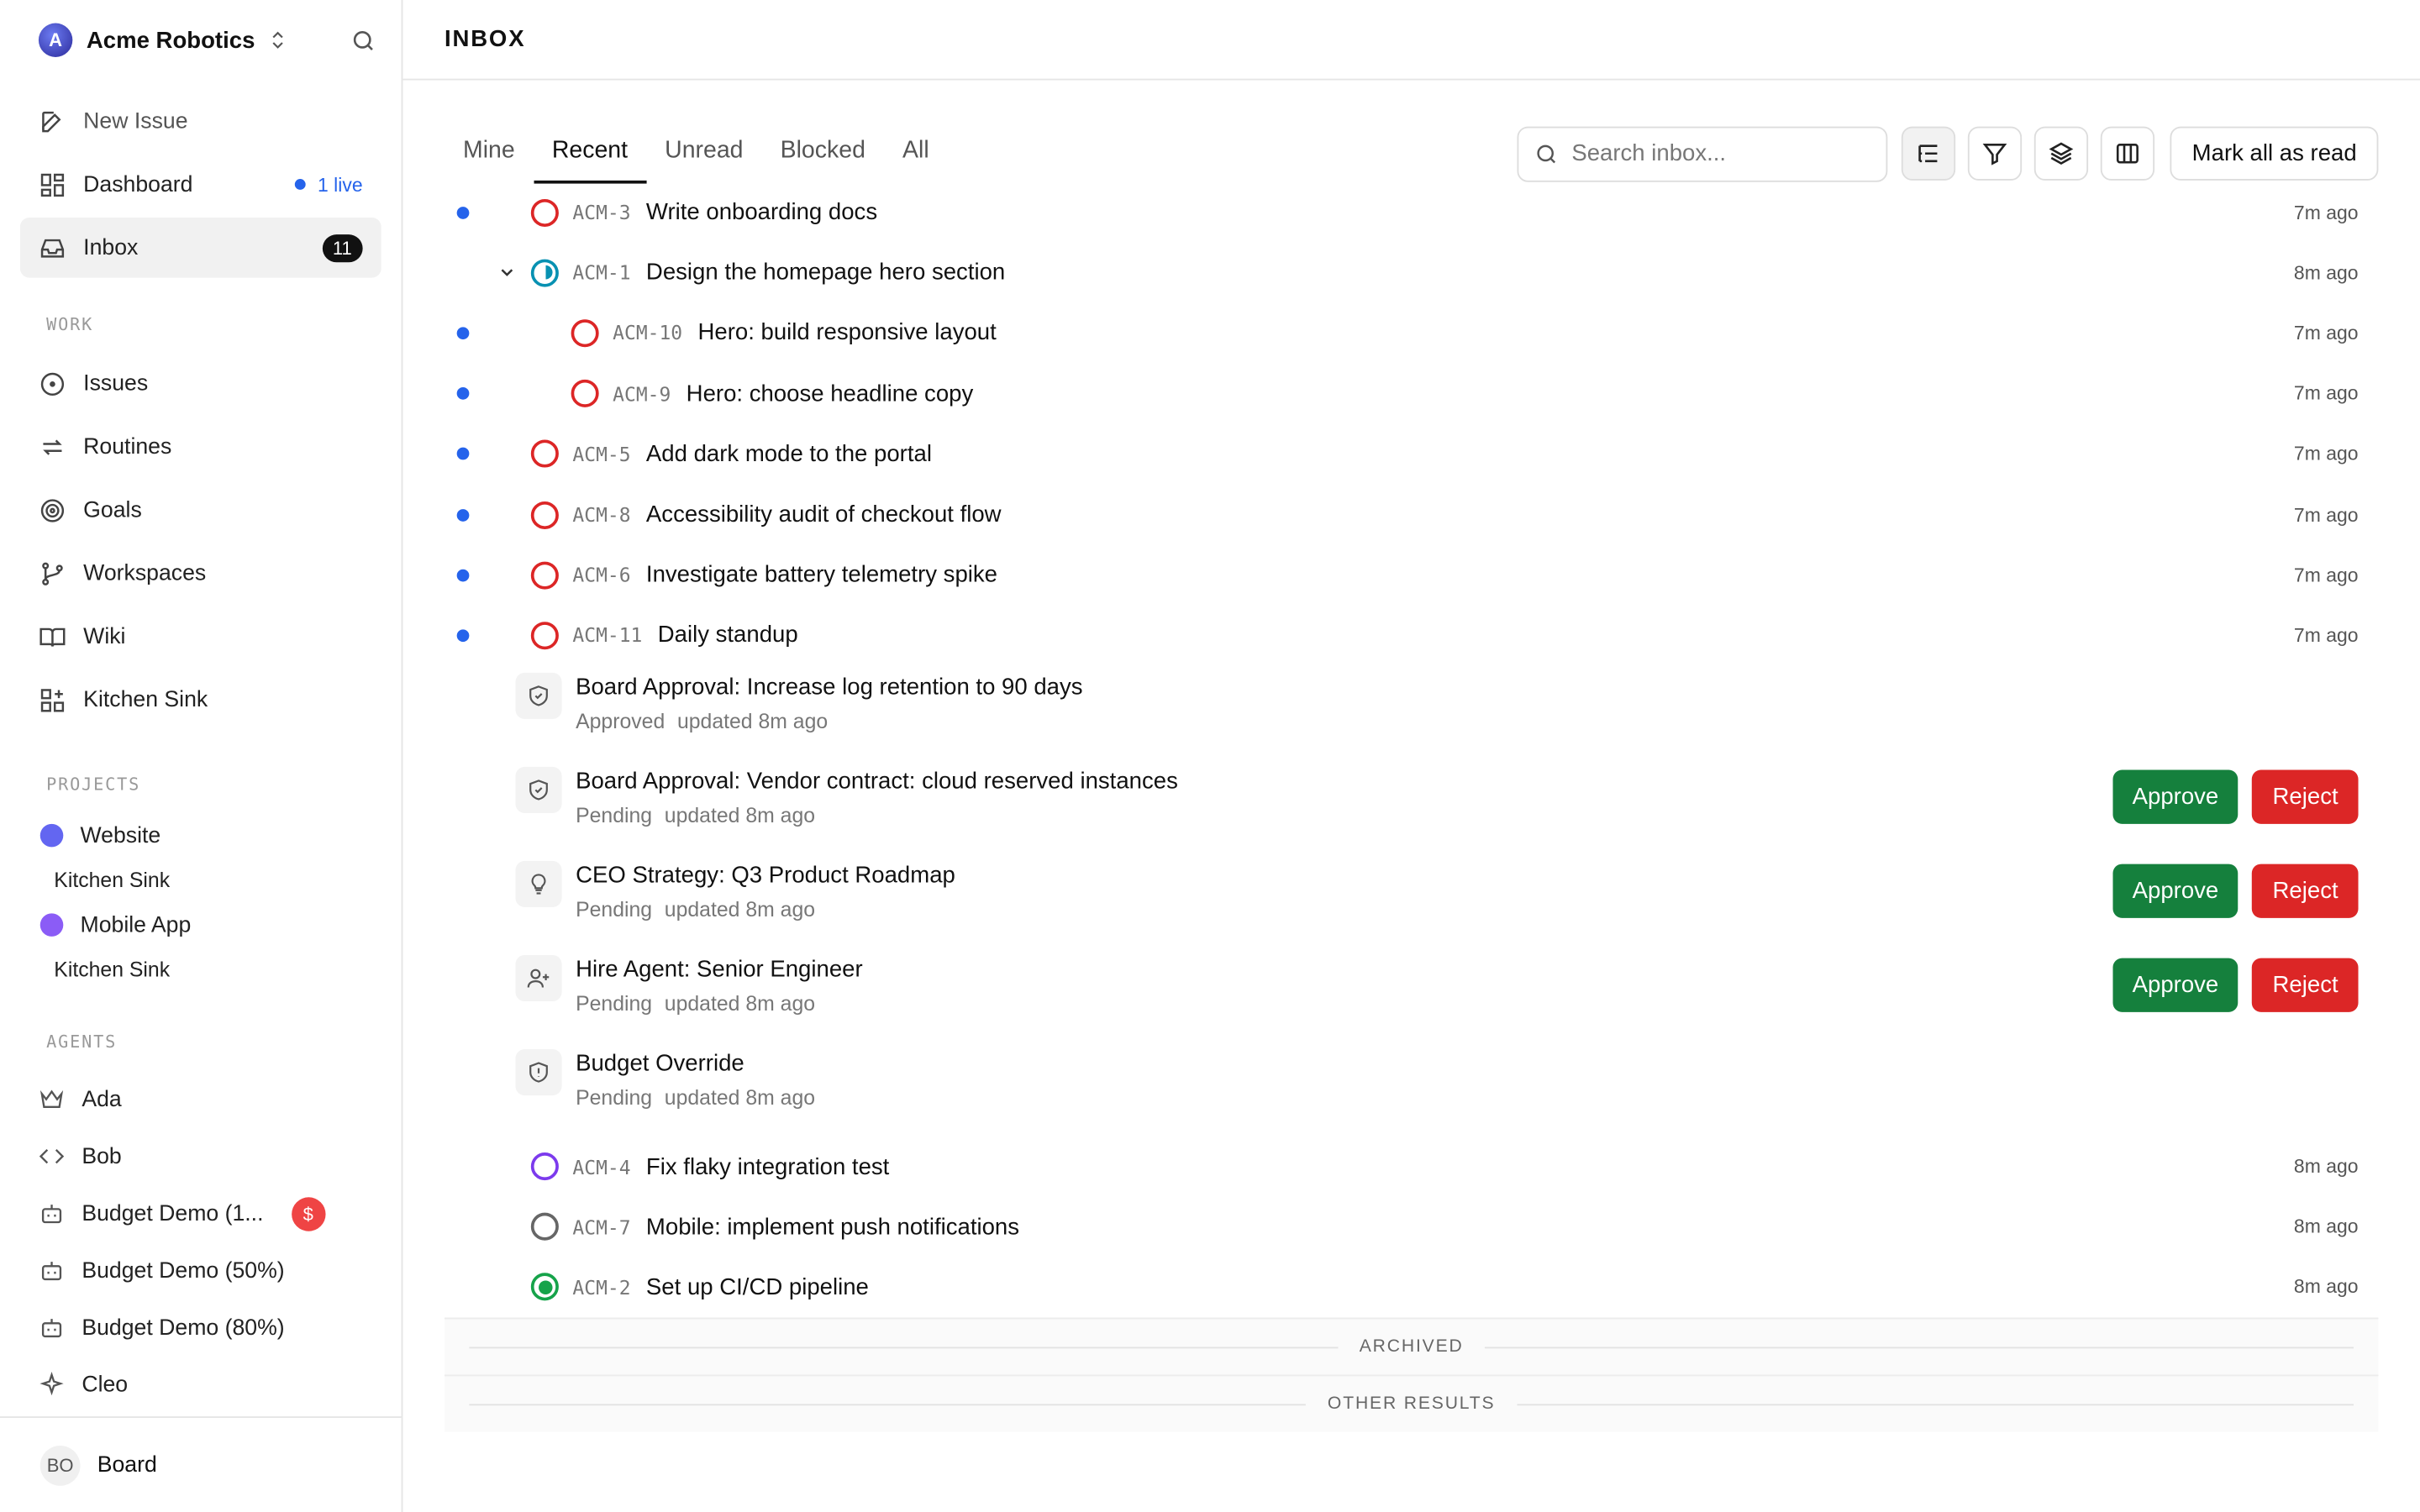  What do you see at coordinates (136, 924) in the screenshot?
I see `project-name: Mobile App` at bounding box center [136, 924].